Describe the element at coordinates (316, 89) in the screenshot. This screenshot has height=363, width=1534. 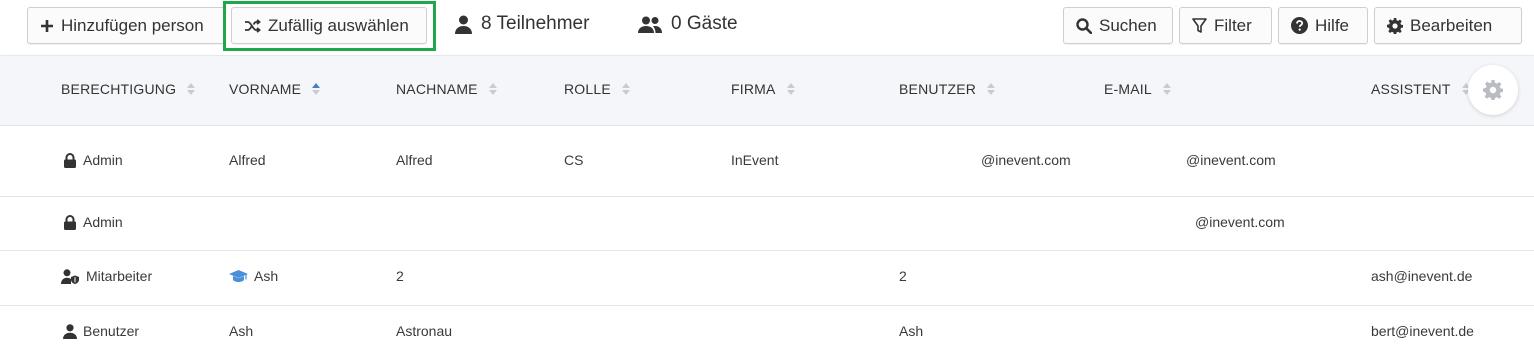
I see `sort-ascending-icon` at that location.